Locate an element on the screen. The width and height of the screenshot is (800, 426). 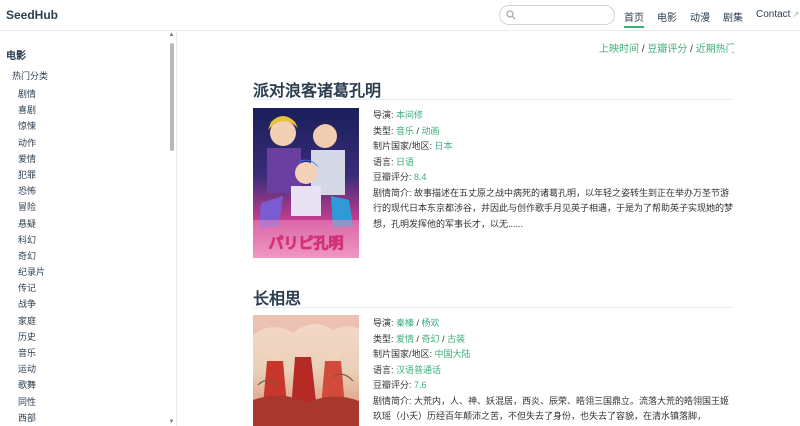
director-row: 导演: 本间修 is located at coordinates (554, 116).